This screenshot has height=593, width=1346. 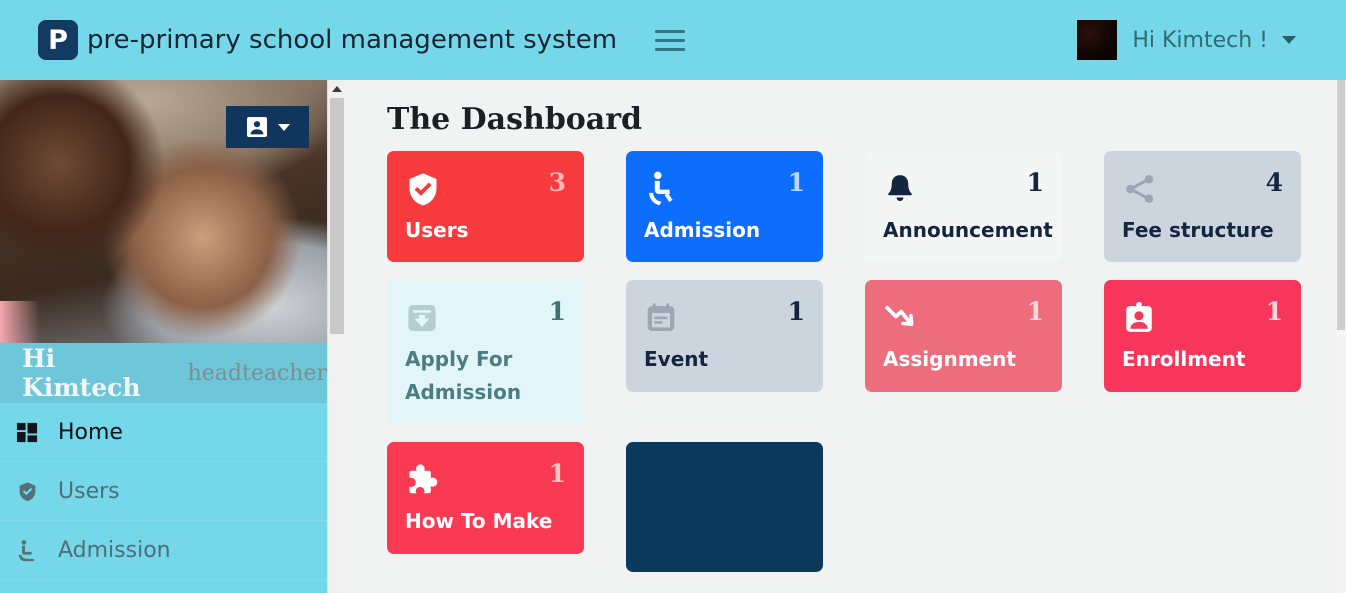 What do you see at coordinates (1097, 40) in the screenshot?
I see `user-avatar-photo` at bounding box center [1097, 40].